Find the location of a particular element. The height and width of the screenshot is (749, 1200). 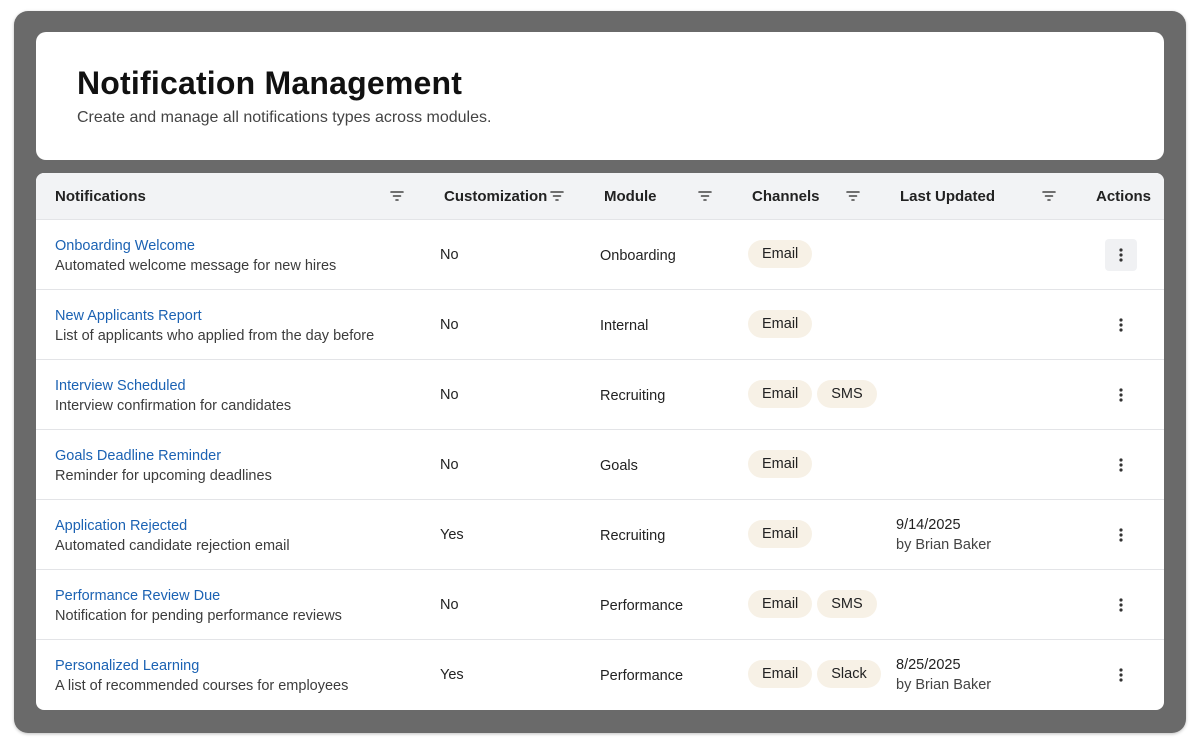

notification-title-link: Performance Review Due is located at coordinates (137, 596).